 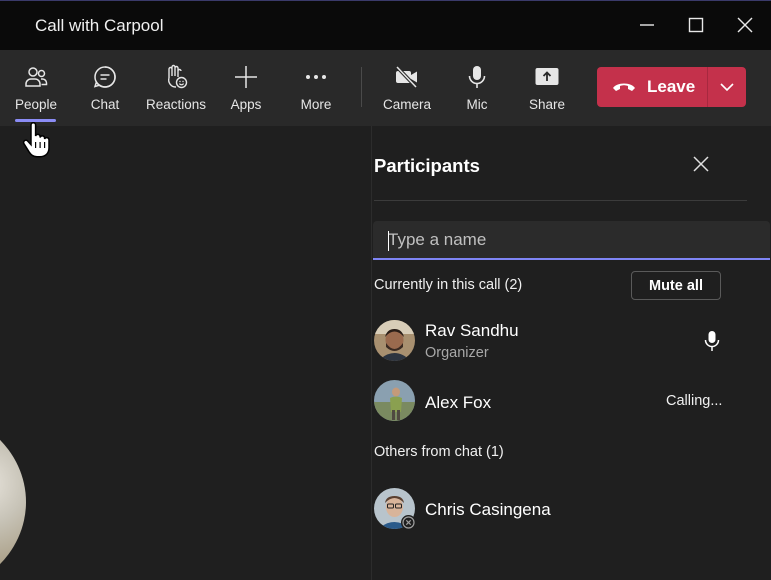 I want to click on reactions-label: Reactions, so click(x=176, y=104).